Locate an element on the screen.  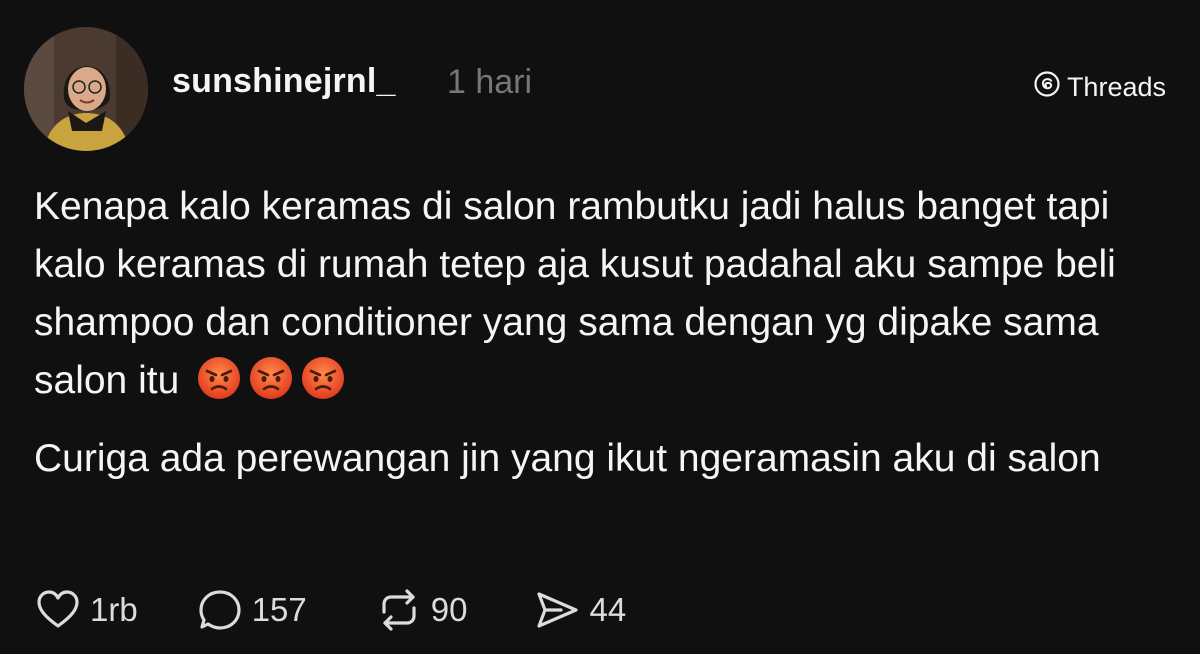
speech-bubble-icon is located at coordinates (220, 610).